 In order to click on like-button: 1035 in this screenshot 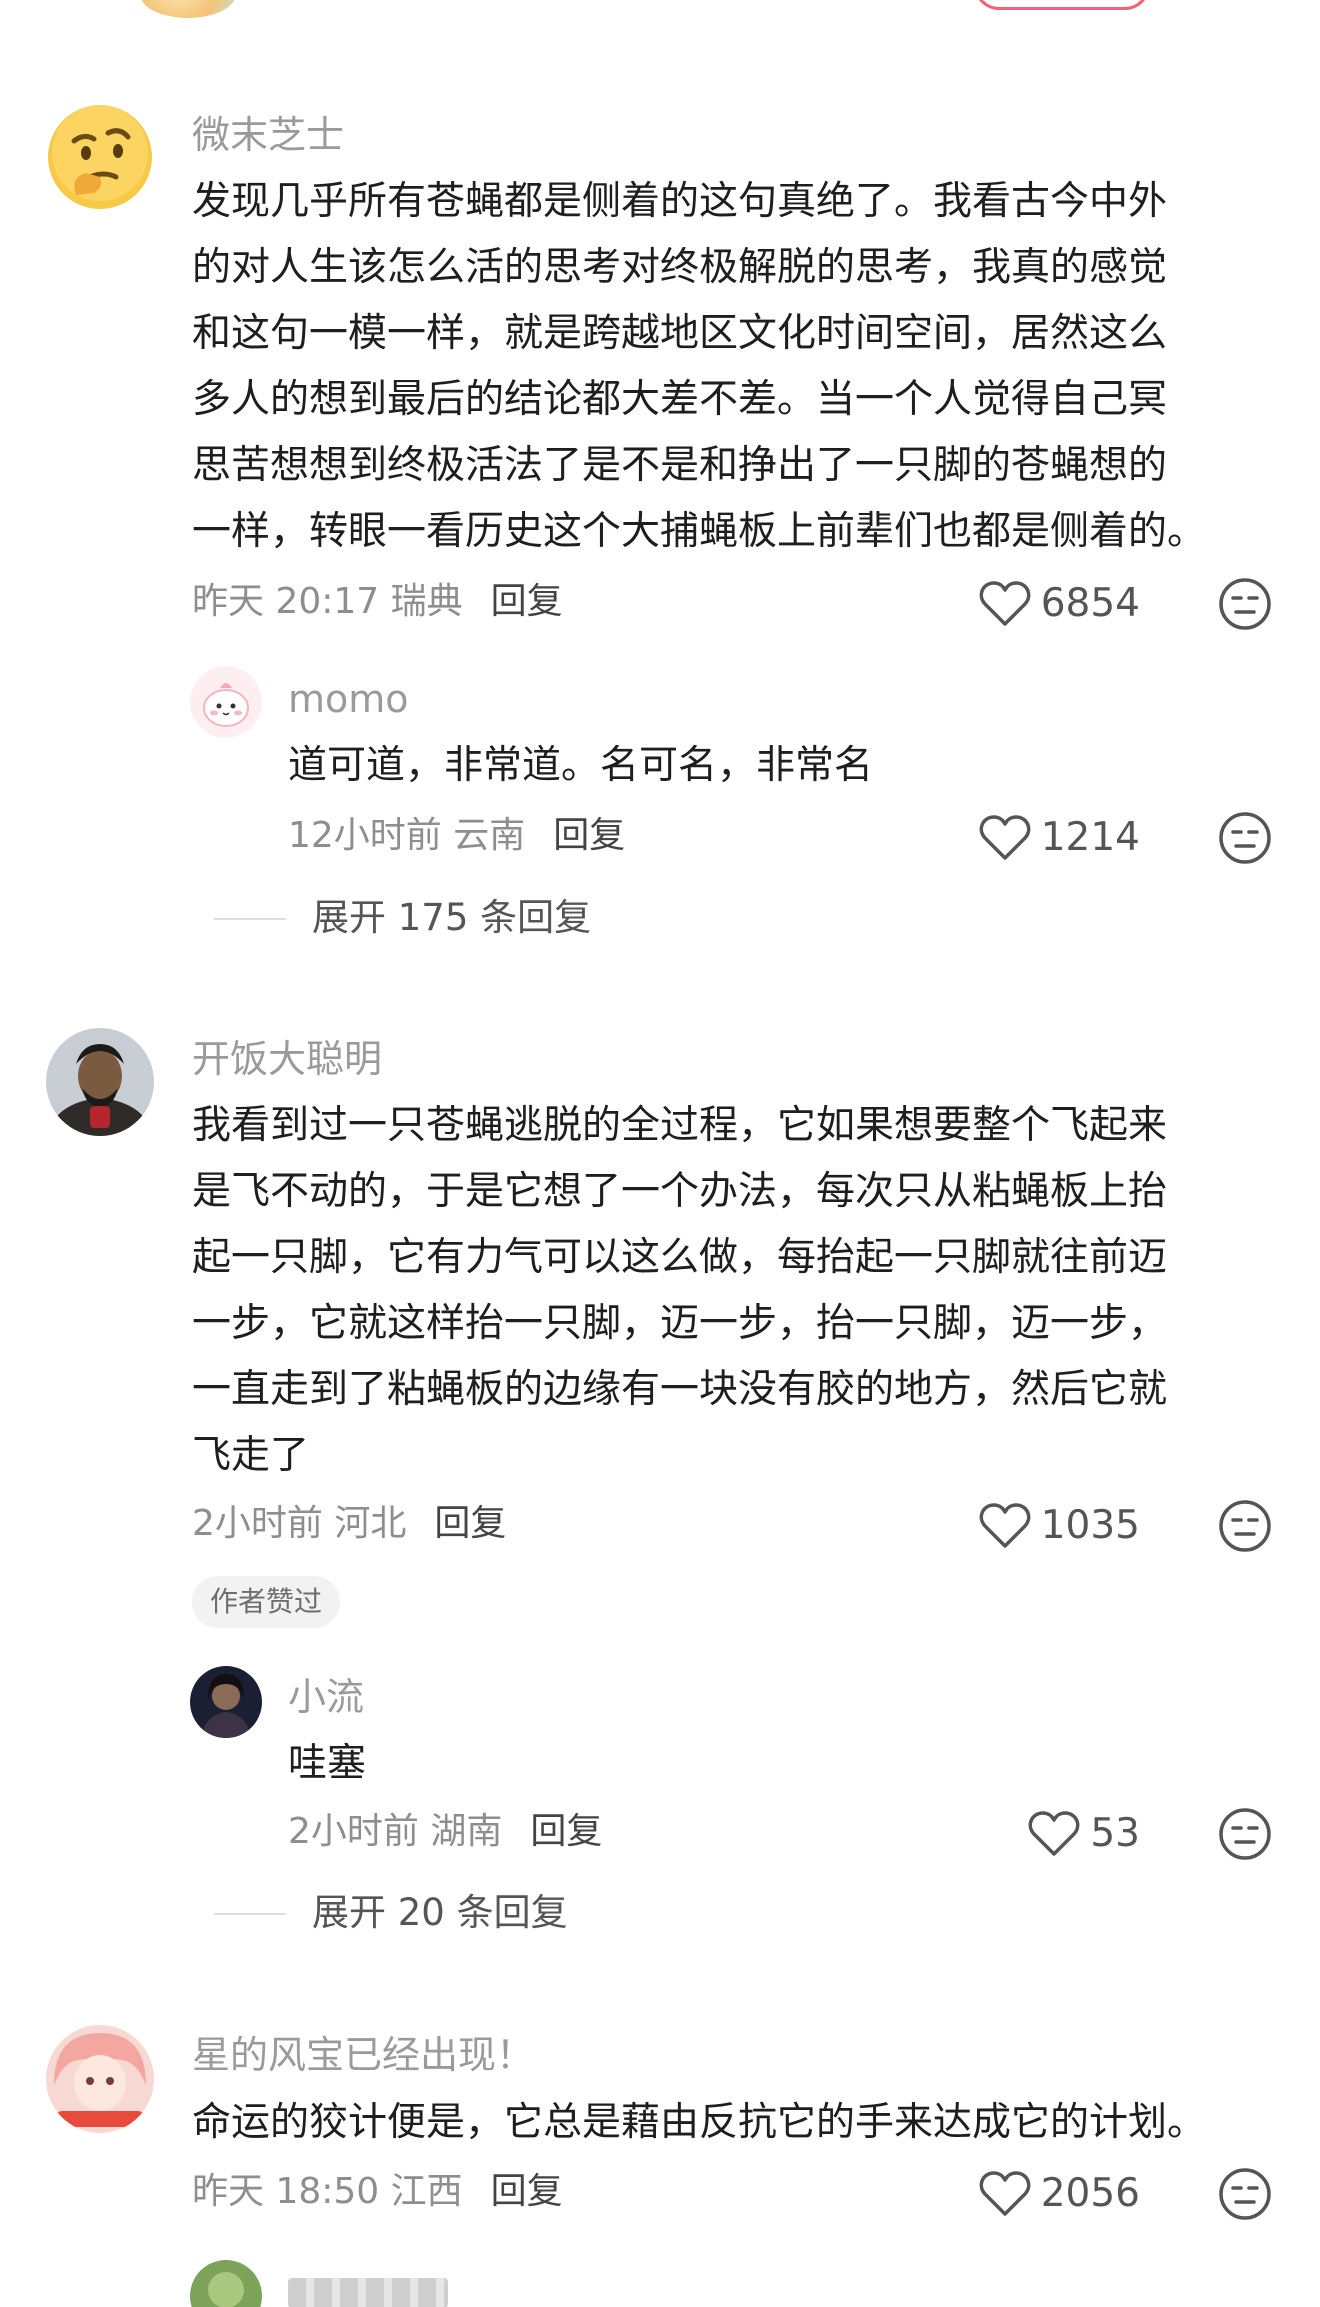, I will do `click(1059, 1526)`.